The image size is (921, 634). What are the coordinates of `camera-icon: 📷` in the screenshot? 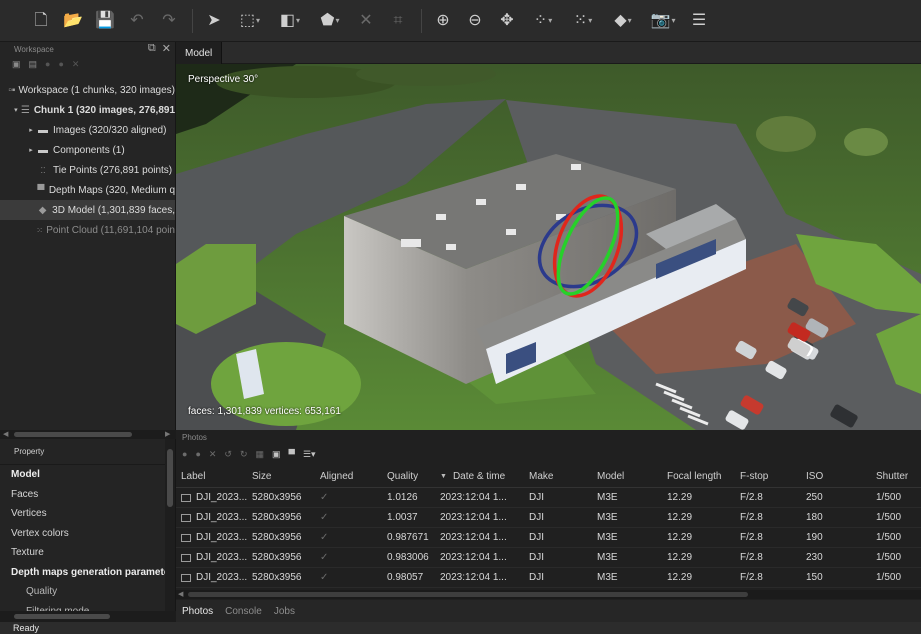 It's located at (663, 21).